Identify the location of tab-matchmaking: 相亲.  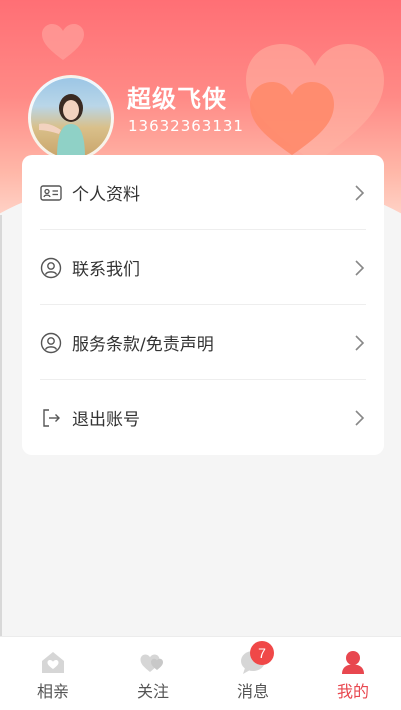
(53, 673).